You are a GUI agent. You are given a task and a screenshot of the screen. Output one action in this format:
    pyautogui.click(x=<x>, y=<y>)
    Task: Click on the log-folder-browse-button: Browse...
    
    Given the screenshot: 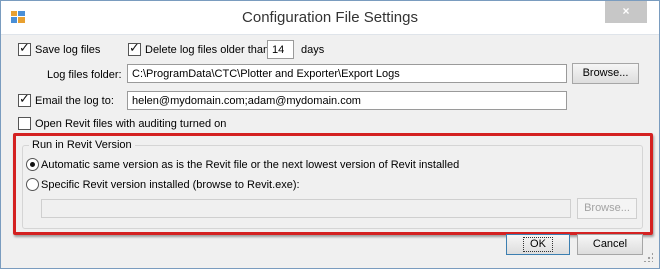 What is the action you would take?
    pyautogui.click(x=605, y=73)
    